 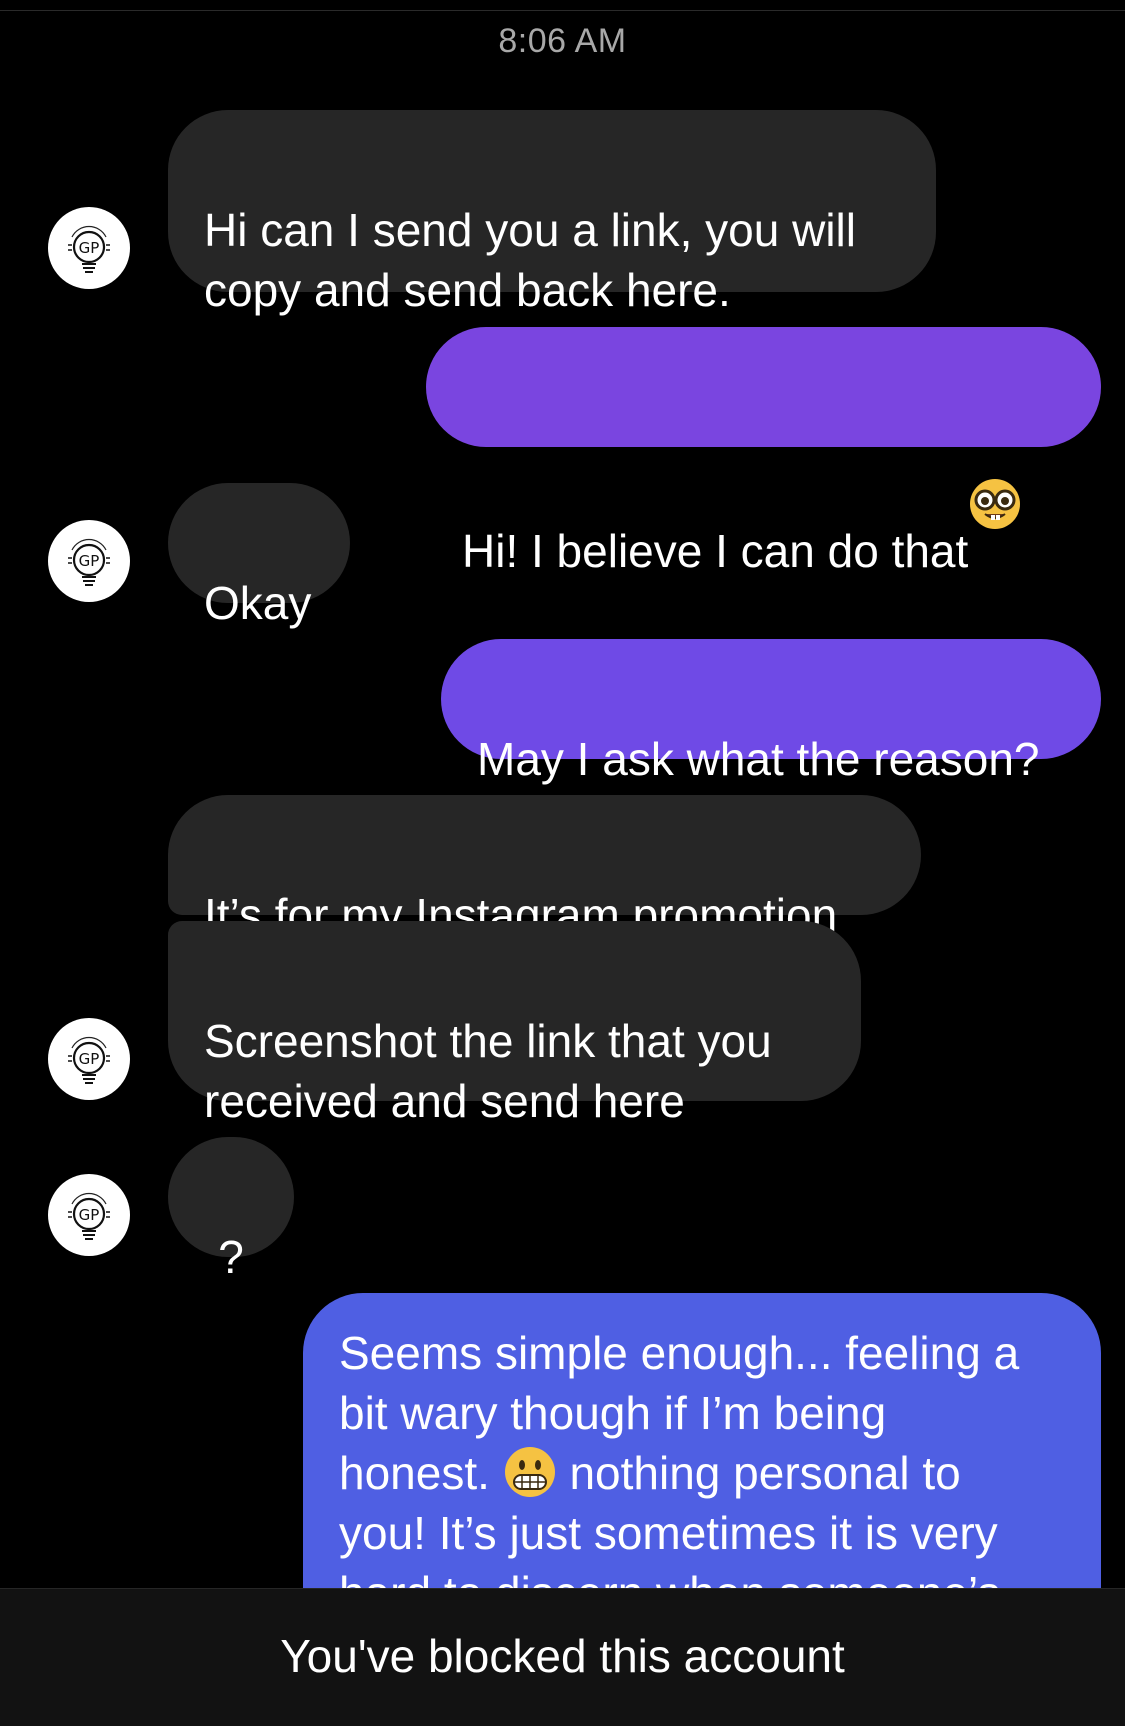 I want to click on message-text-line: Seems simple enough... feeling a, so click(x=679, y=1353).